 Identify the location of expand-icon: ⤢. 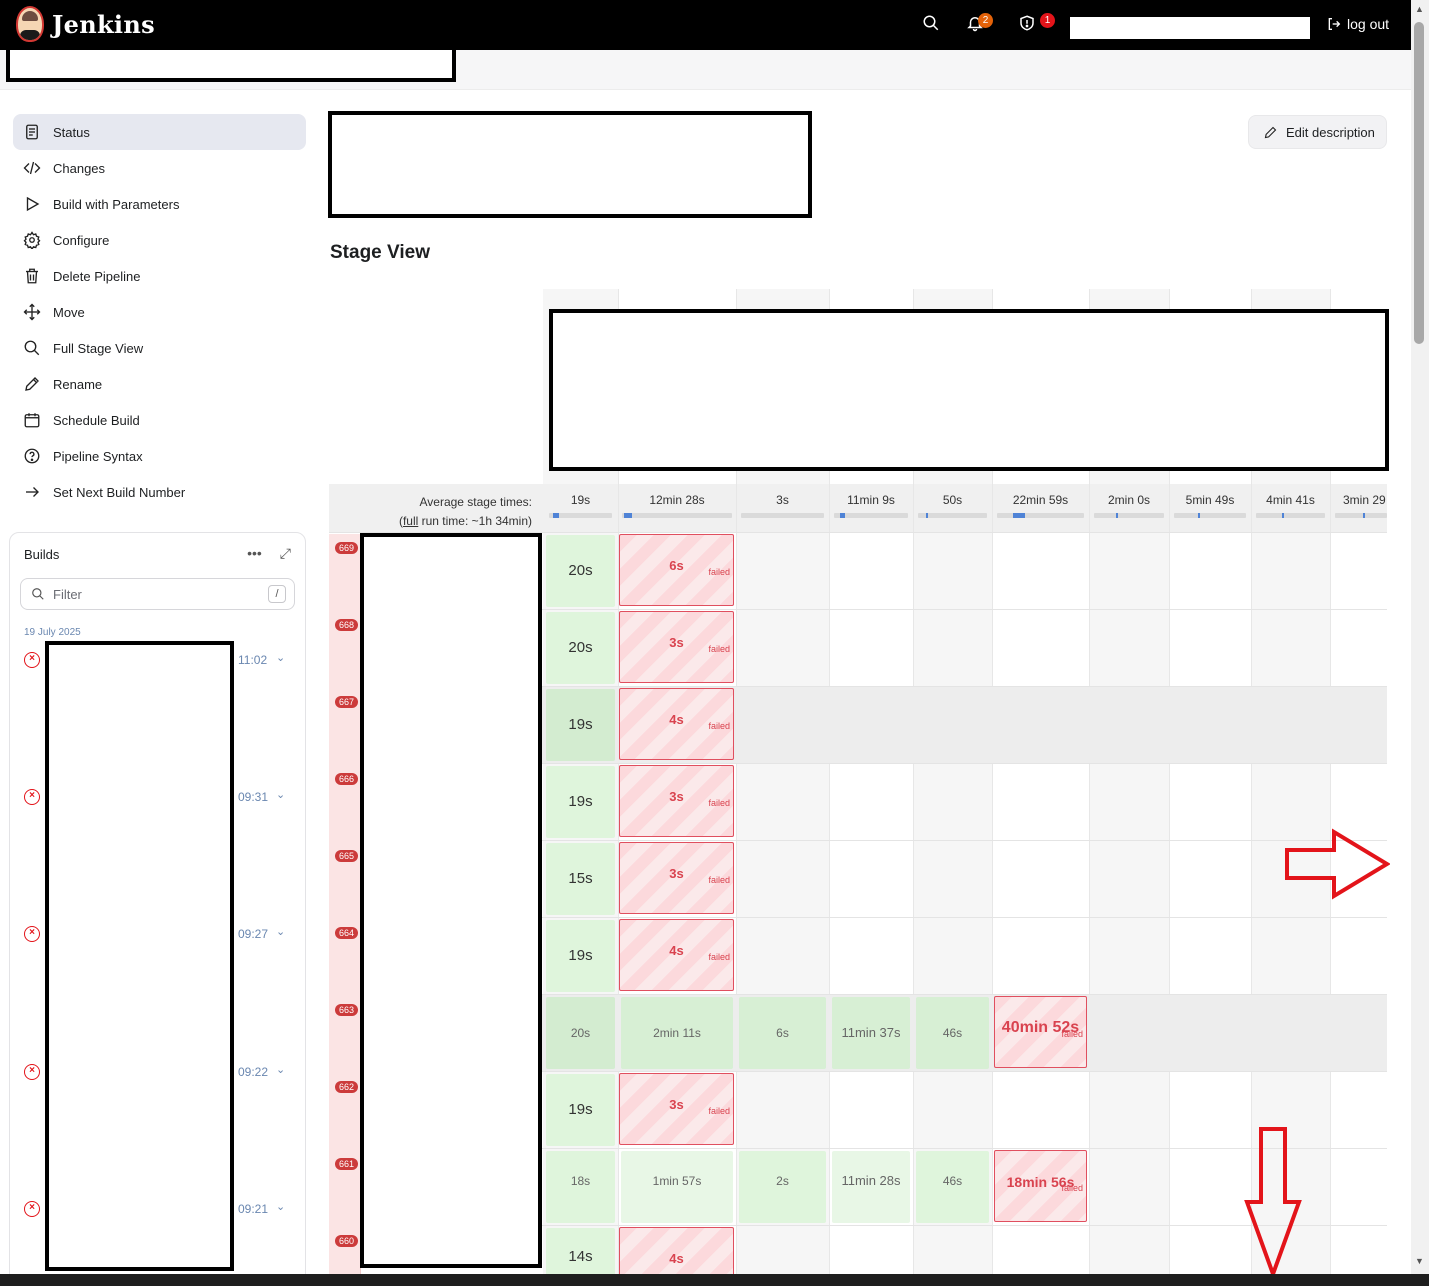
(285, 553).